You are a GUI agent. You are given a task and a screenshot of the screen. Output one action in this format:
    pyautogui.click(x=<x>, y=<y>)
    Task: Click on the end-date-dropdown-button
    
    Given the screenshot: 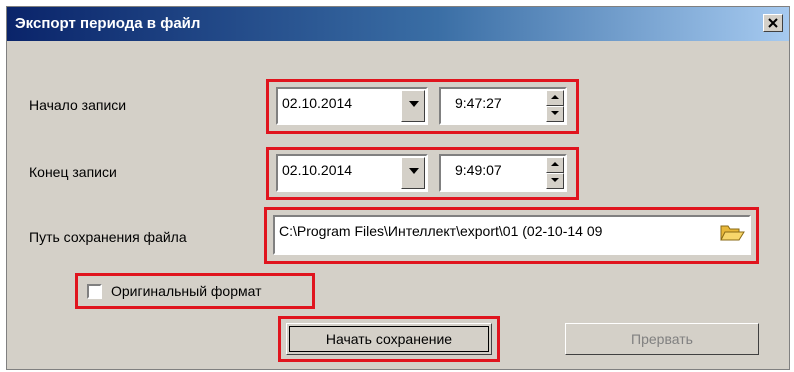 What is the action you would take?
    pyautogui.click(x=413, y=173)
    